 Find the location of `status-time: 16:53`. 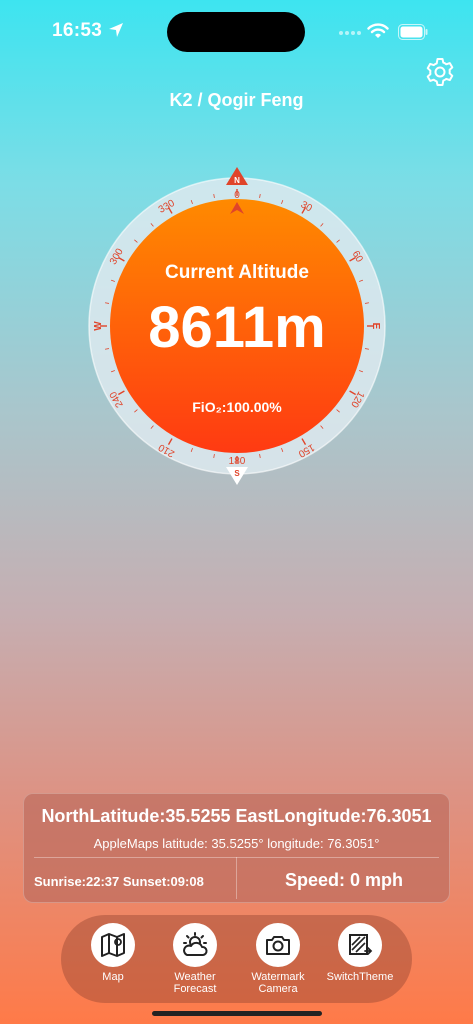

status-time: 16:53 is located at coordinates (77, 30).